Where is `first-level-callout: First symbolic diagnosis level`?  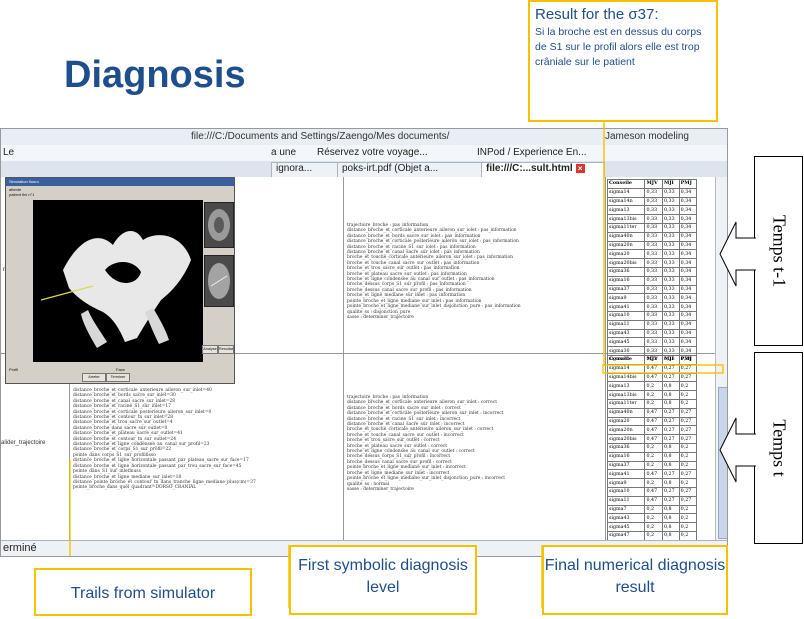 first-level-callout: First symbolic diagnosis level is located at coordinates (383, 580).